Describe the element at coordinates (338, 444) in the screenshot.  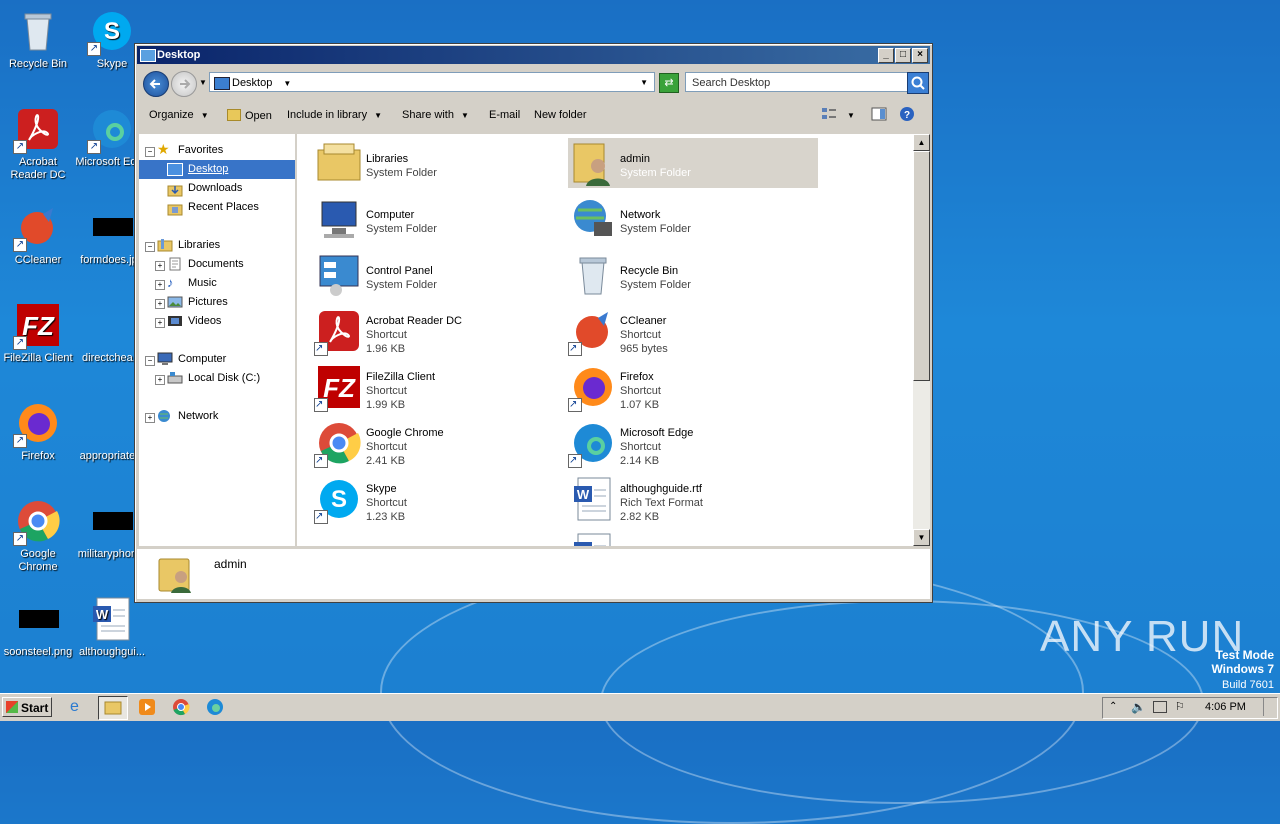
I see `chrome-icon: ↗` at that location.